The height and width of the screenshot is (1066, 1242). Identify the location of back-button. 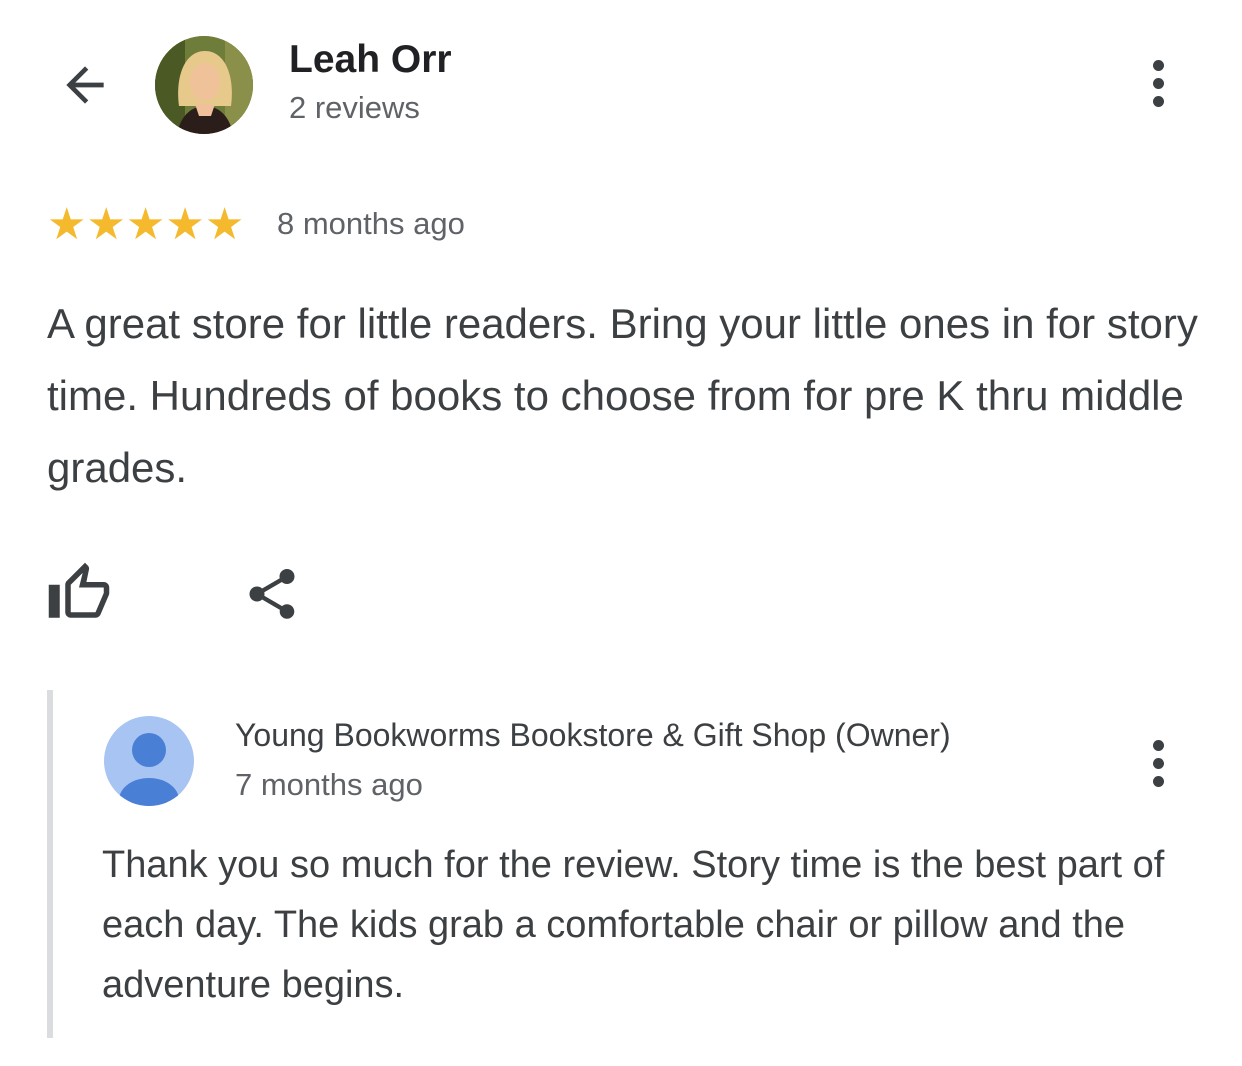
(85, 85).